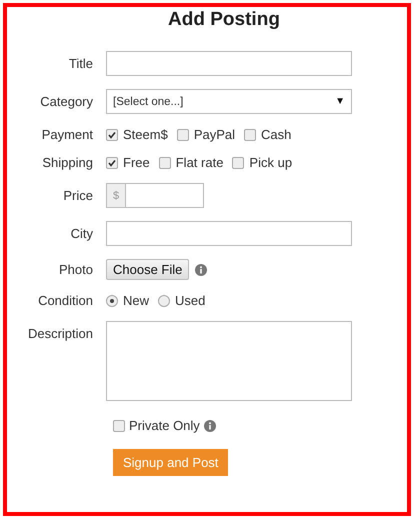 This screenshot has width=414, height=520. Describe the element at coordinates (200, 162) in the screenshot. I see `option-label: Flat rate` at that location.